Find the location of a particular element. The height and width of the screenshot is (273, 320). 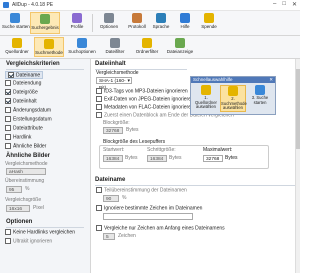

folder-filter-icon is located at coordinates (147, 43).